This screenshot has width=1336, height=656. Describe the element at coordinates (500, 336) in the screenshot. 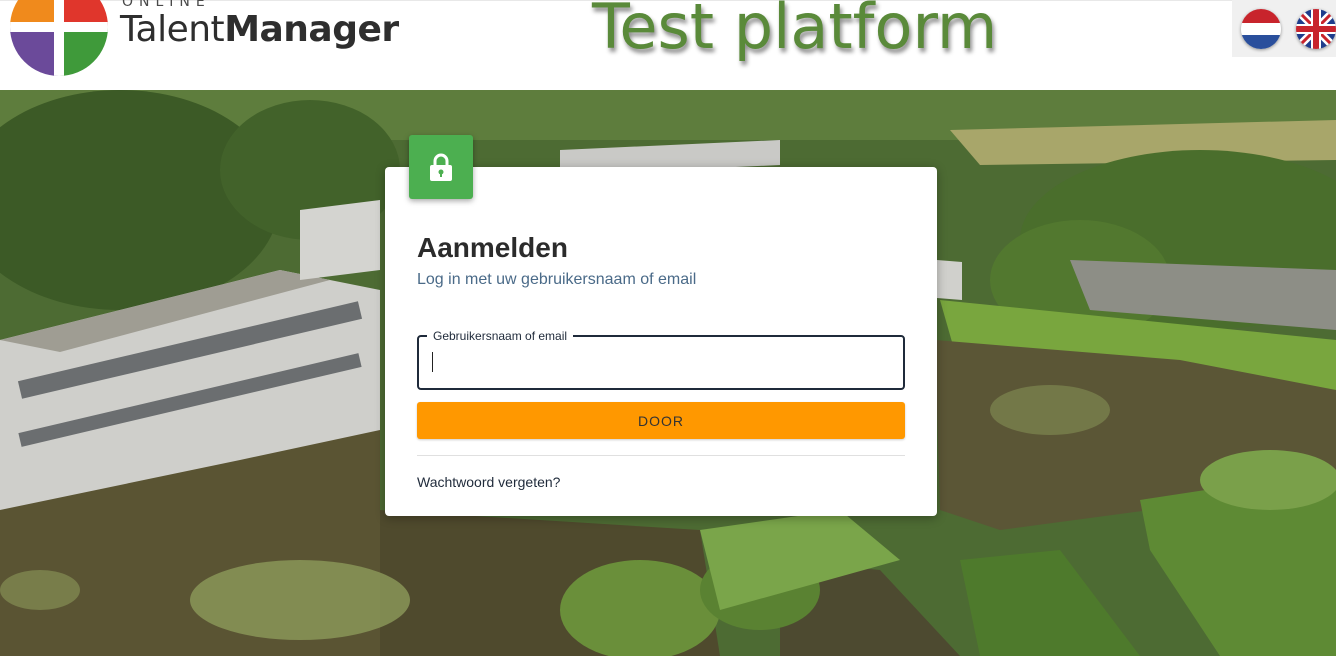

I see `username-label: Gebruikersnaam of email` at that location.